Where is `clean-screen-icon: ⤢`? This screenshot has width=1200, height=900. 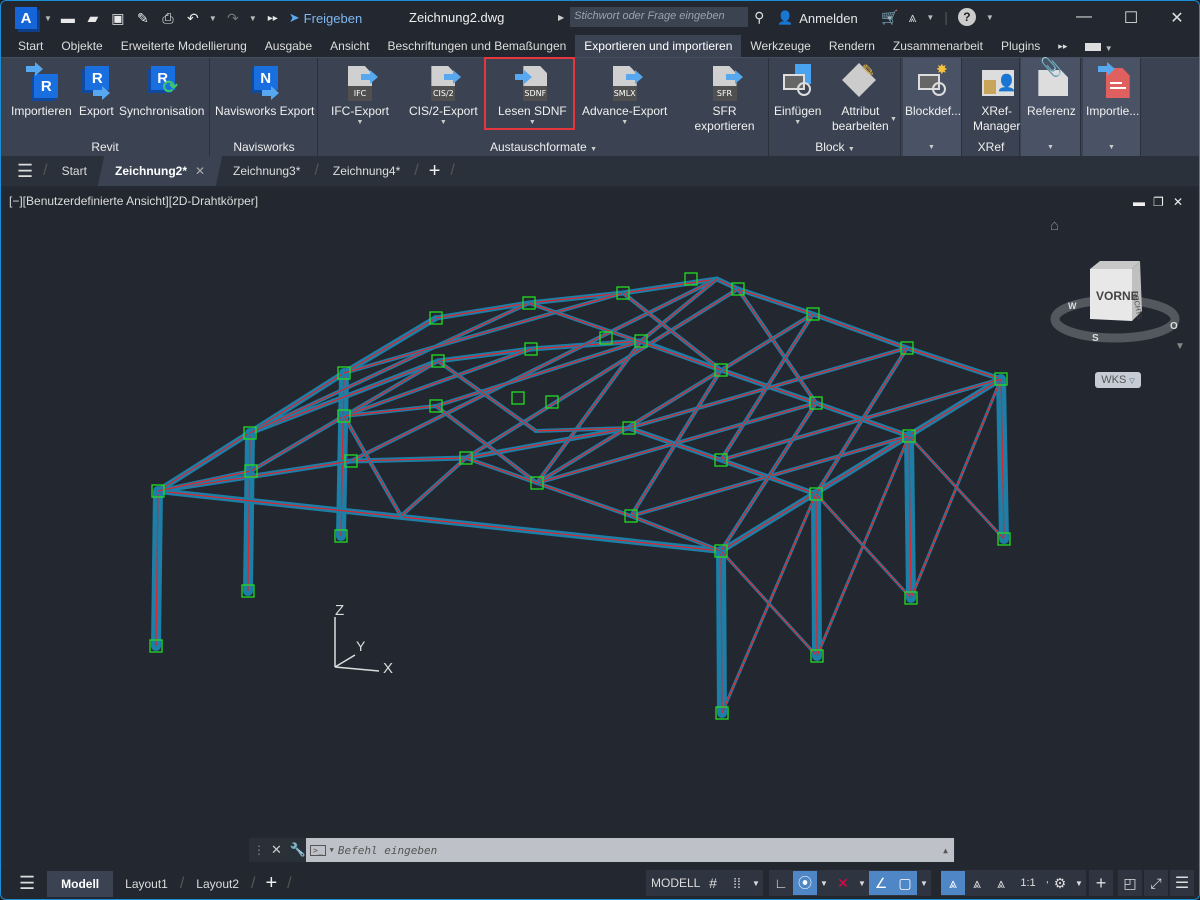
clean-screen-icon: ⤢ is located at coordinates (1156, 883).